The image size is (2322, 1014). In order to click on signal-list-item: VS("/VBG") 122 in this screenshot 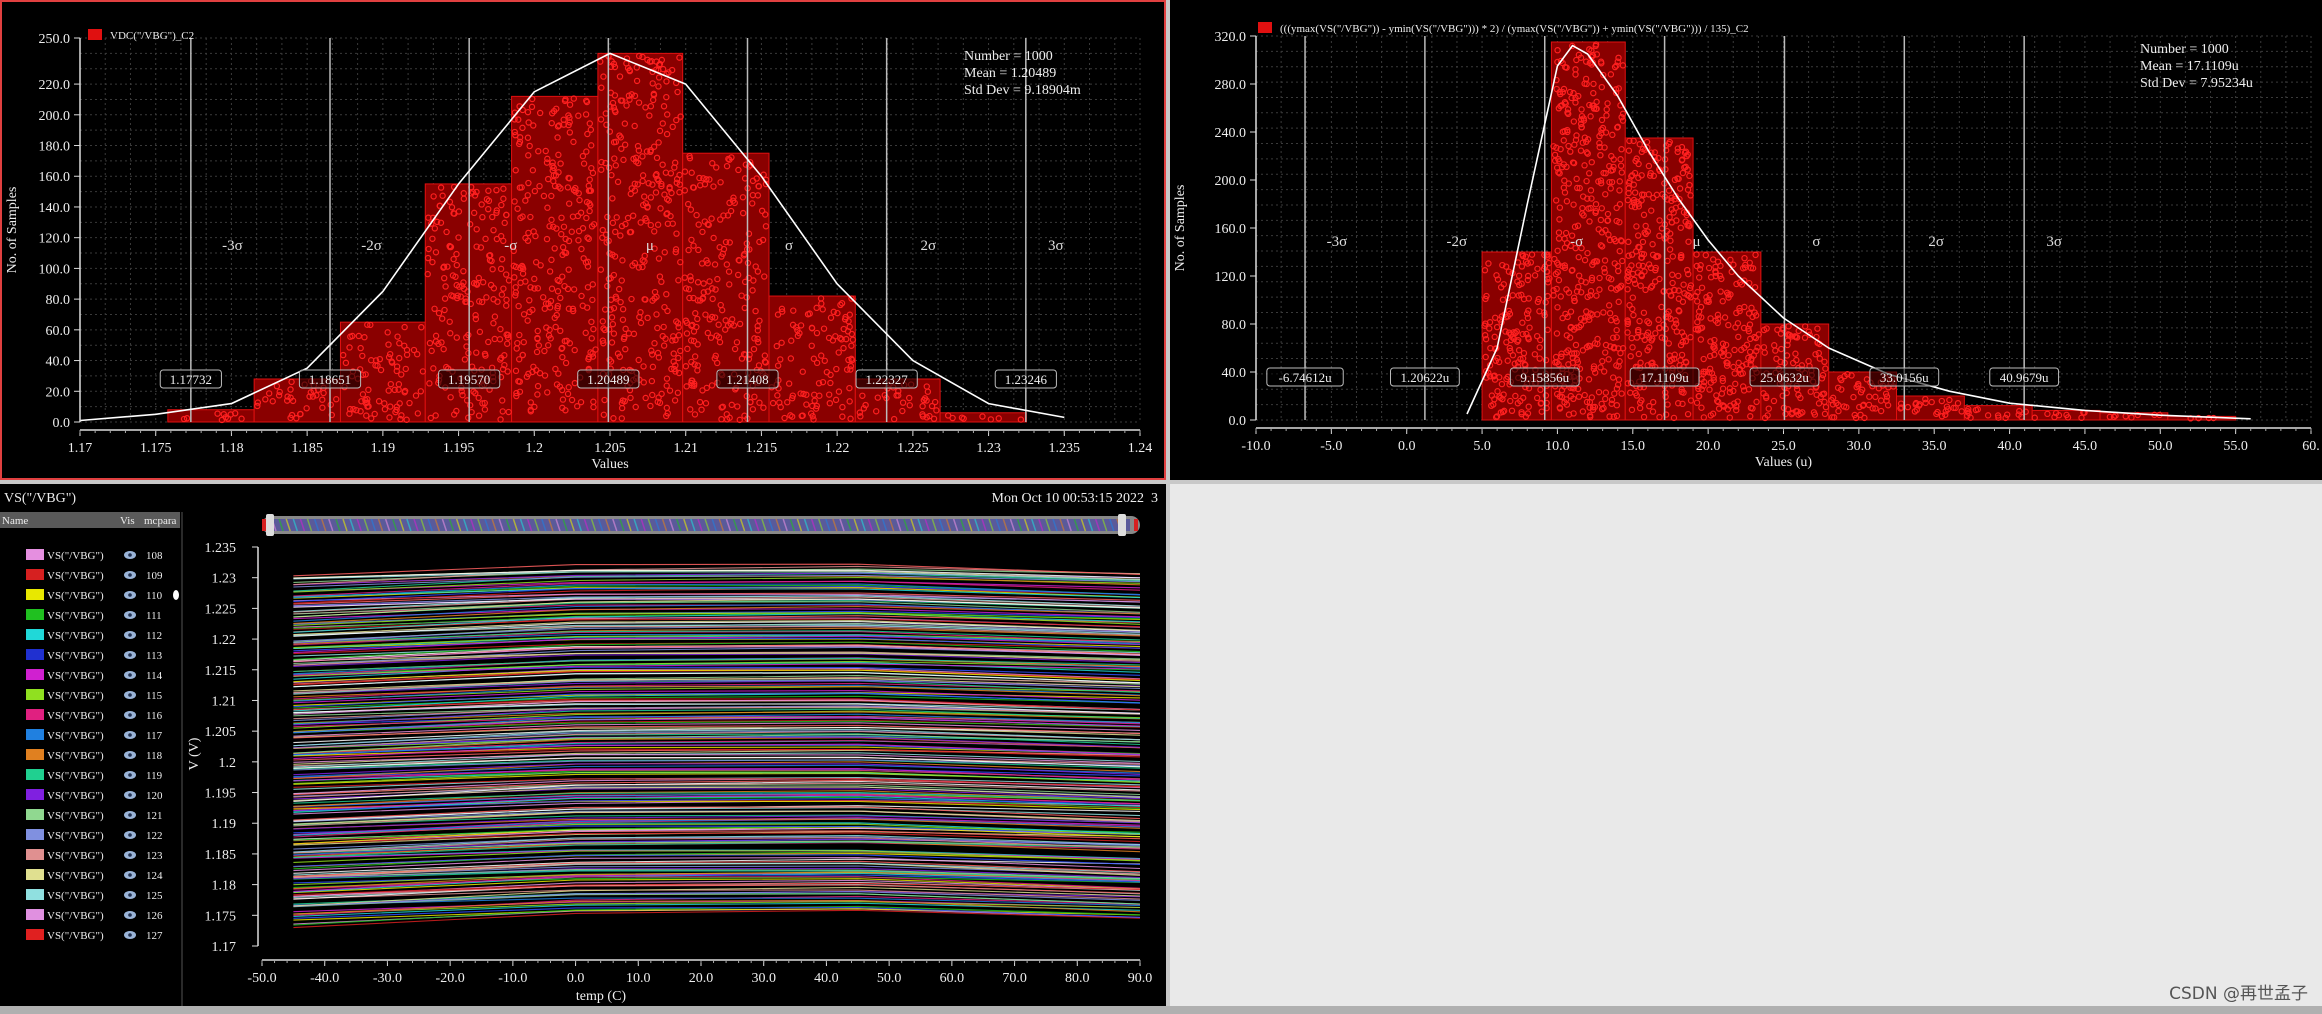, I will do `click(94, 835)`.